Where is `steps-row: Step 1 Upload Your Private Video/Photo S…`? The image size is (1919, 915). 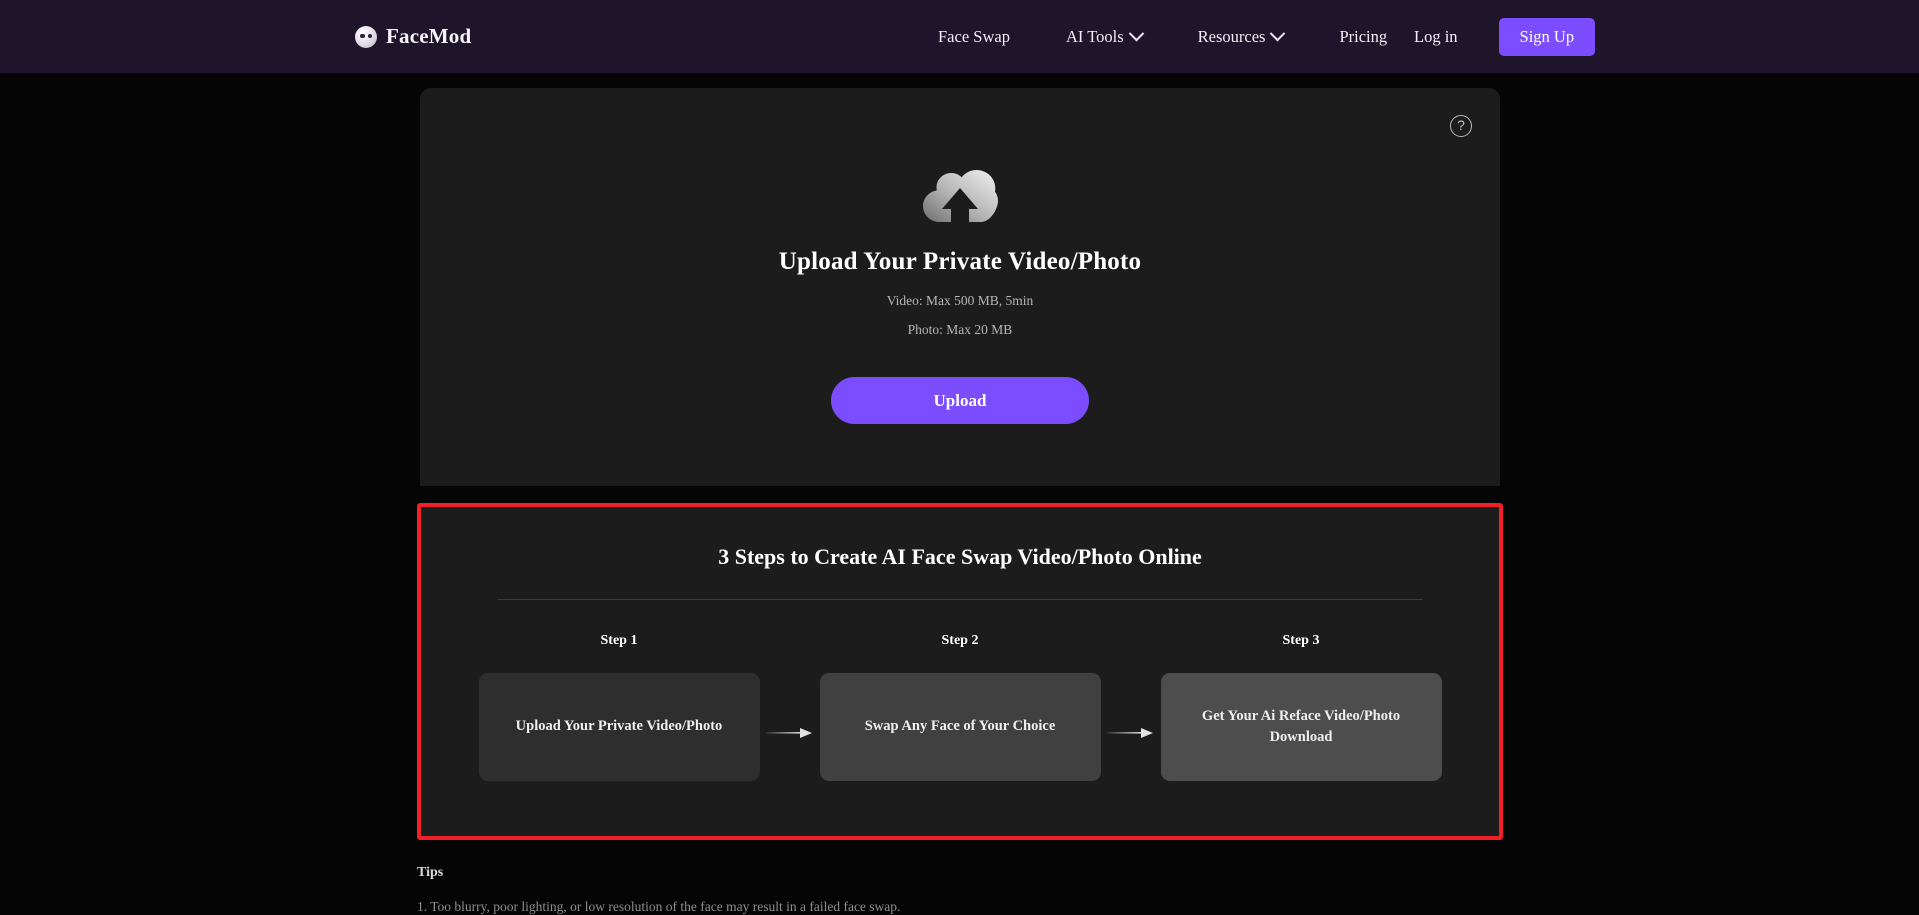
steps-row: Step 1 Upload Your Private Video/Photo S… is located at coordinates (960, 707).